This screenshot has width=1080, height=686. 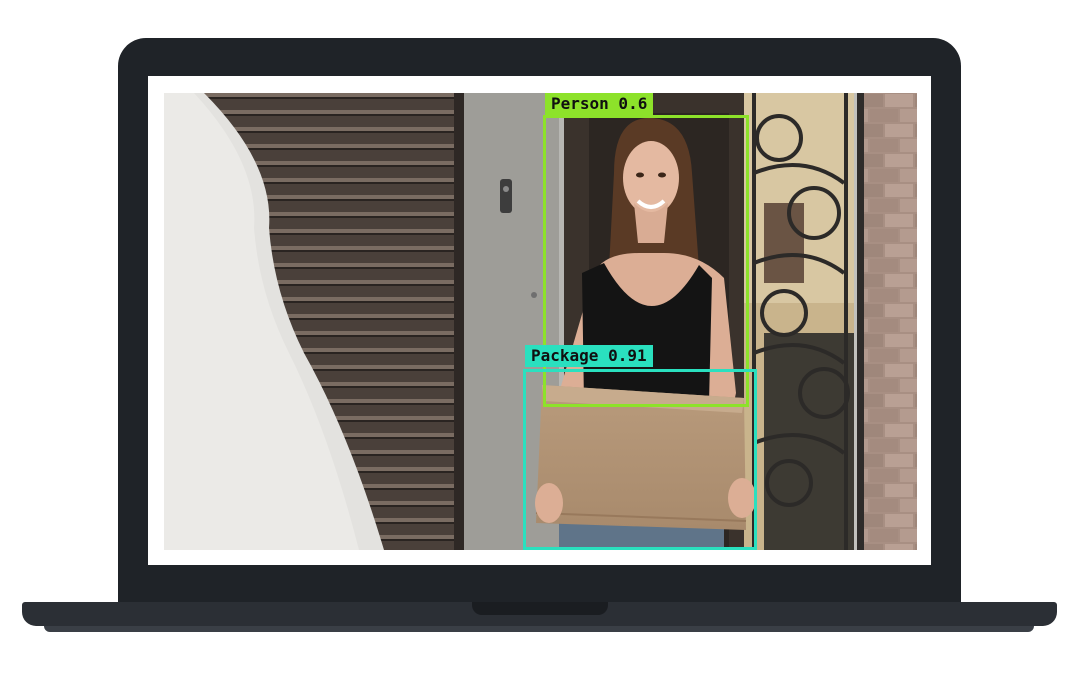 What do you see at coordinates (540, 608) in the screenshot?
I see `laptop-opening-notch` at bounding box center [540, 608].